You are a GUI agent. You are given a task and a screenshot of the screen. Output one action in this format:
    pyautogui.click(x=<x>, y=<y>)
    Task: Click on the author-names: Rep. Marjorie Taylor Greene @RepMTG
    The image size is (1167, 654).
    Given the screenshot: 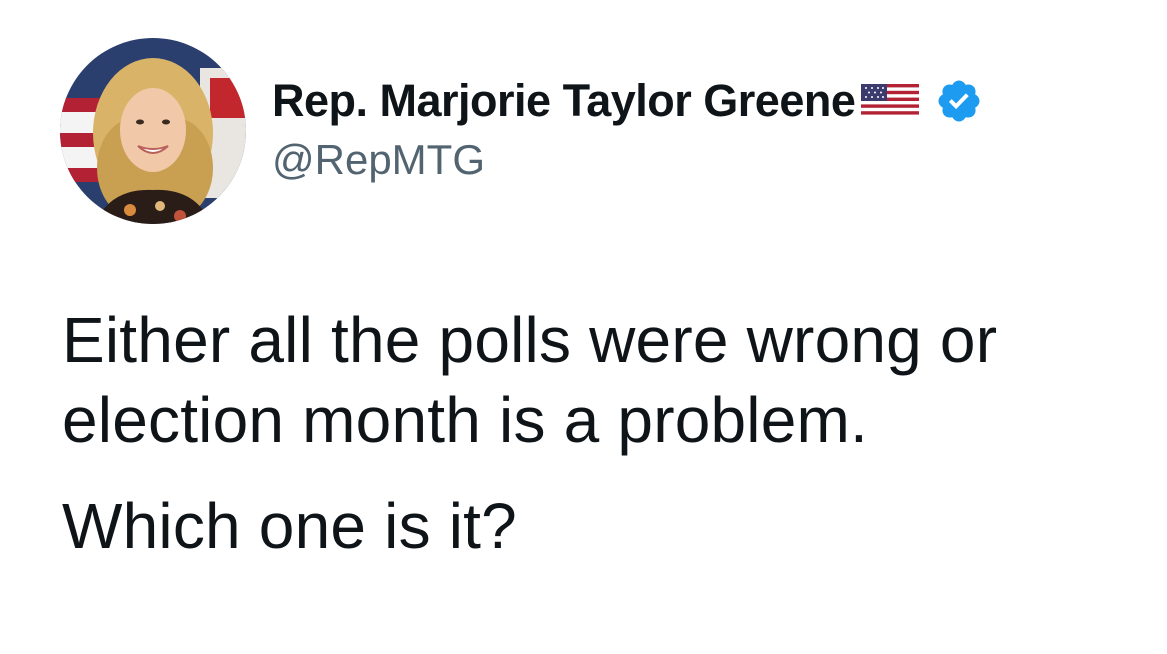 What is the action you would take?
    pyautogui.click(x=627, y=128)
    